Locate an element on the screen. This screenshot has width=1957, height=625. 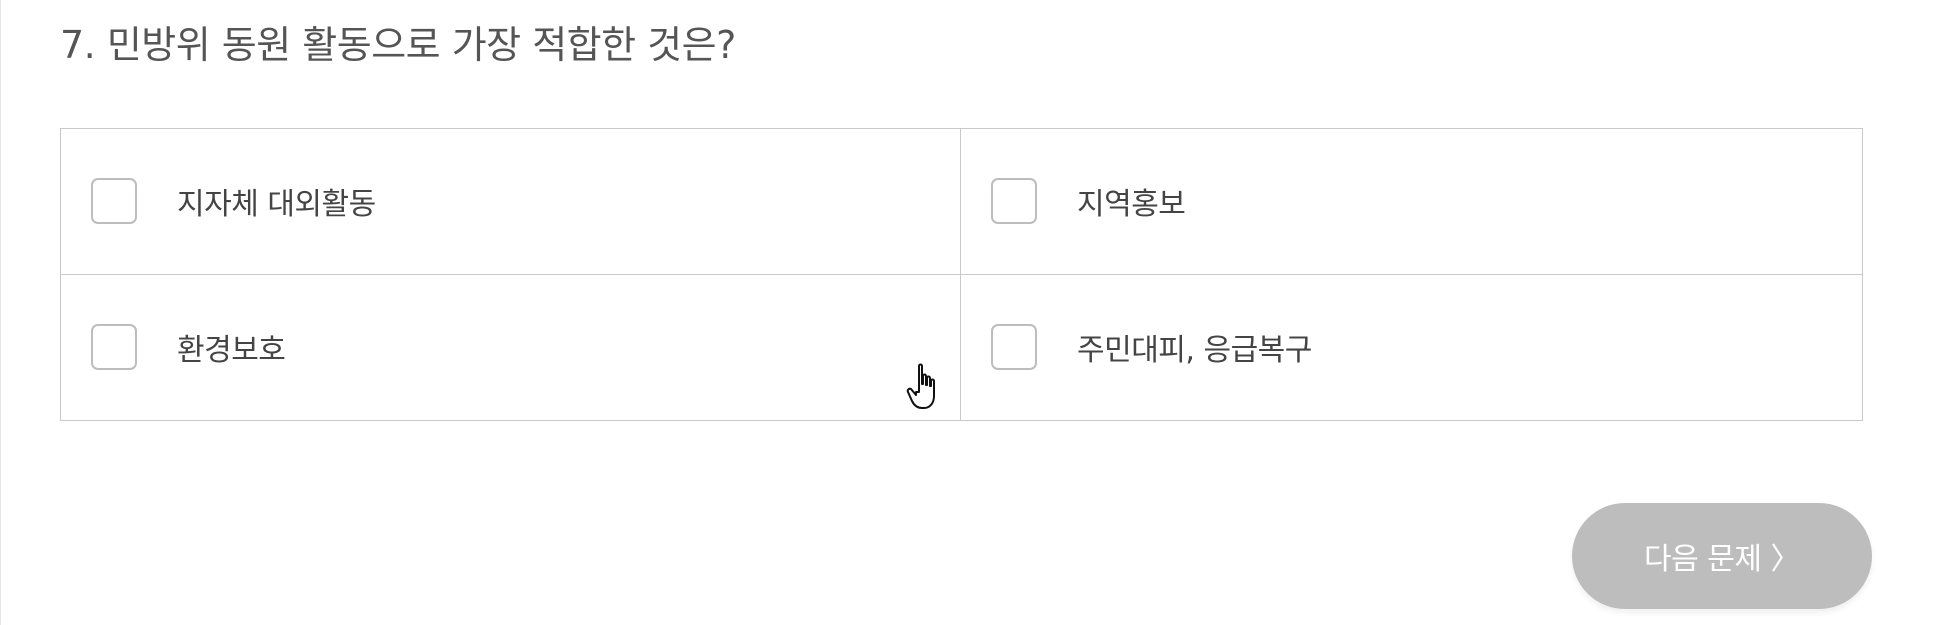
option-4-checkbox is located at coordinates (1014, 347).